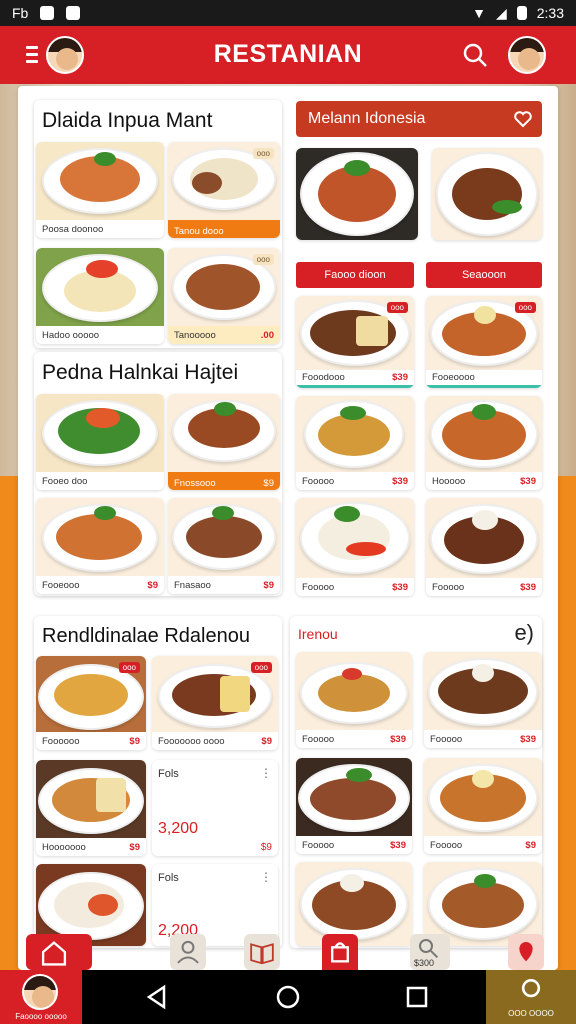  I want to click on user-icon, so click(188, 952).